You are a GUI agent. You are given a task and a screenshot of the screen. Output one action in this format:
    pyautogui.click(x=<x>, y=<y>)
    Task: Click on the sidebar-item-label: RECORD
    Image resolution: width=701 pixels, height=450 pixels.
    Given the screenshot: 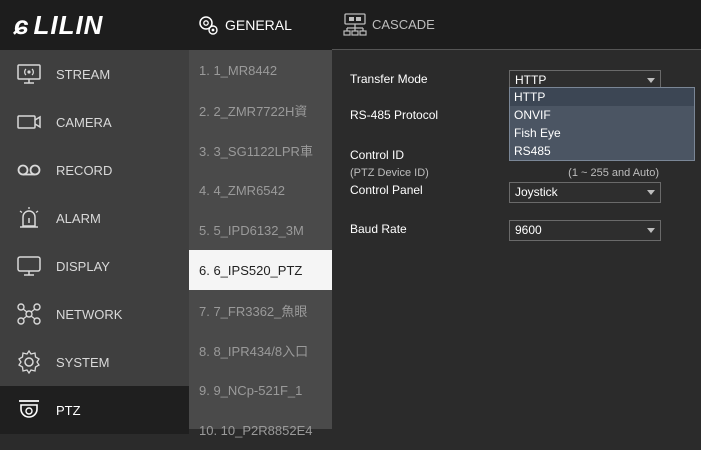 What is the action you would take?
    pyautogui.click(x=84, y=170)
    